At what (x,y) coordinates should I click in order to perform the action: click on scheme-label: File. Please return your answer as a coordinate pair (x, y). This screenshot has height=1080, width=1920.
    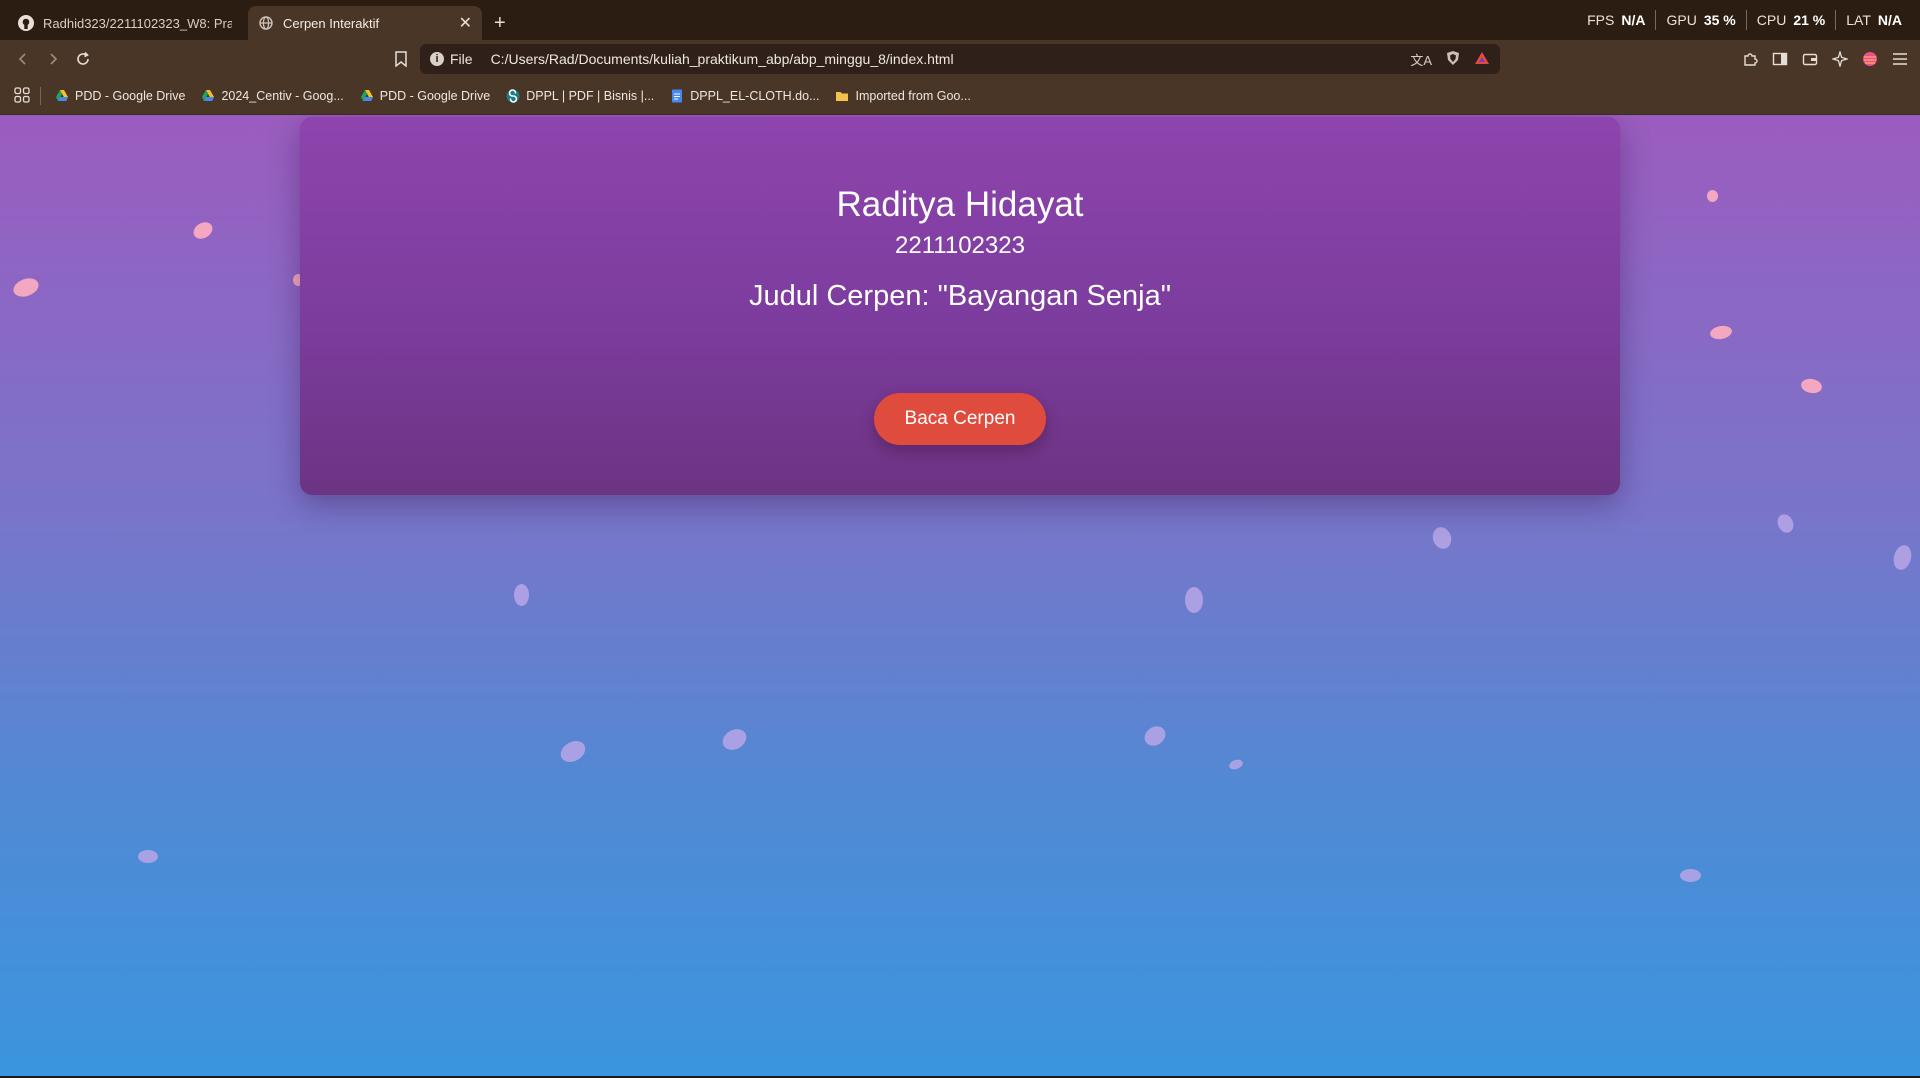
    Looking at the image, I should click on (461, 59).